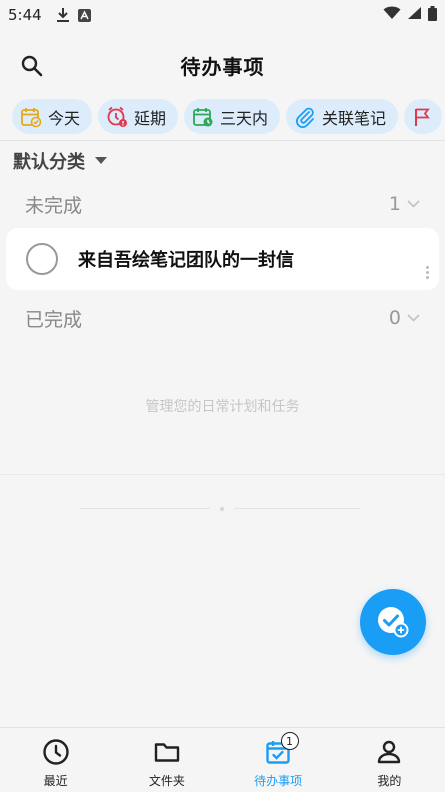 The image size is (445, 792). I want to click on nav-label: 我的, so click(389, 781).